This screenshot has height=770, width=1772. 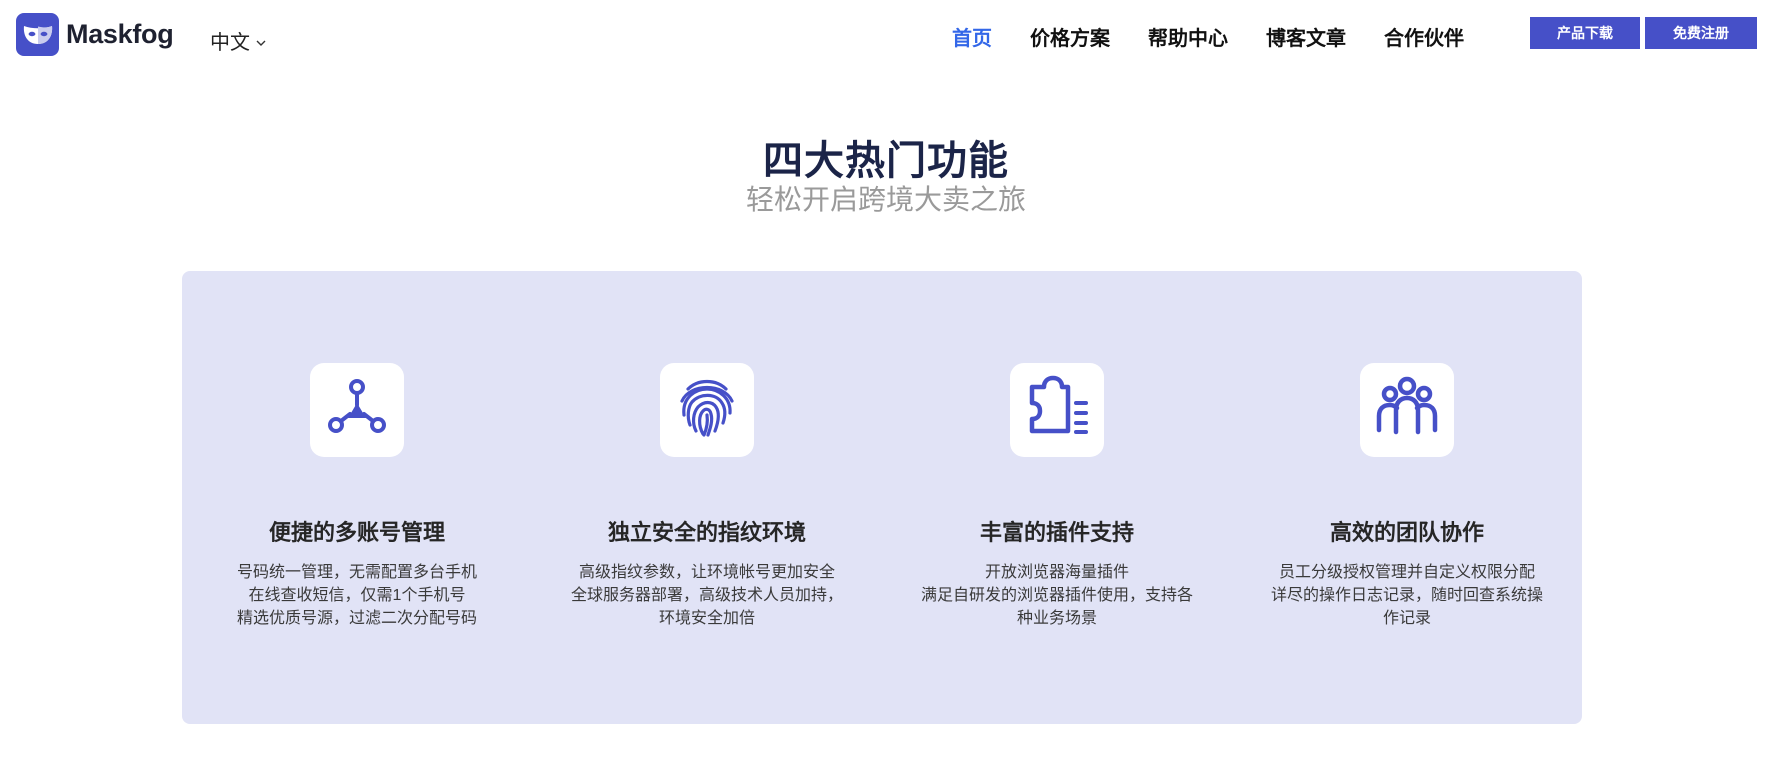 I want to click on feature-description-line: 满足自研发的浏览器插件使用，支持各, so click(x=1056, y=595).